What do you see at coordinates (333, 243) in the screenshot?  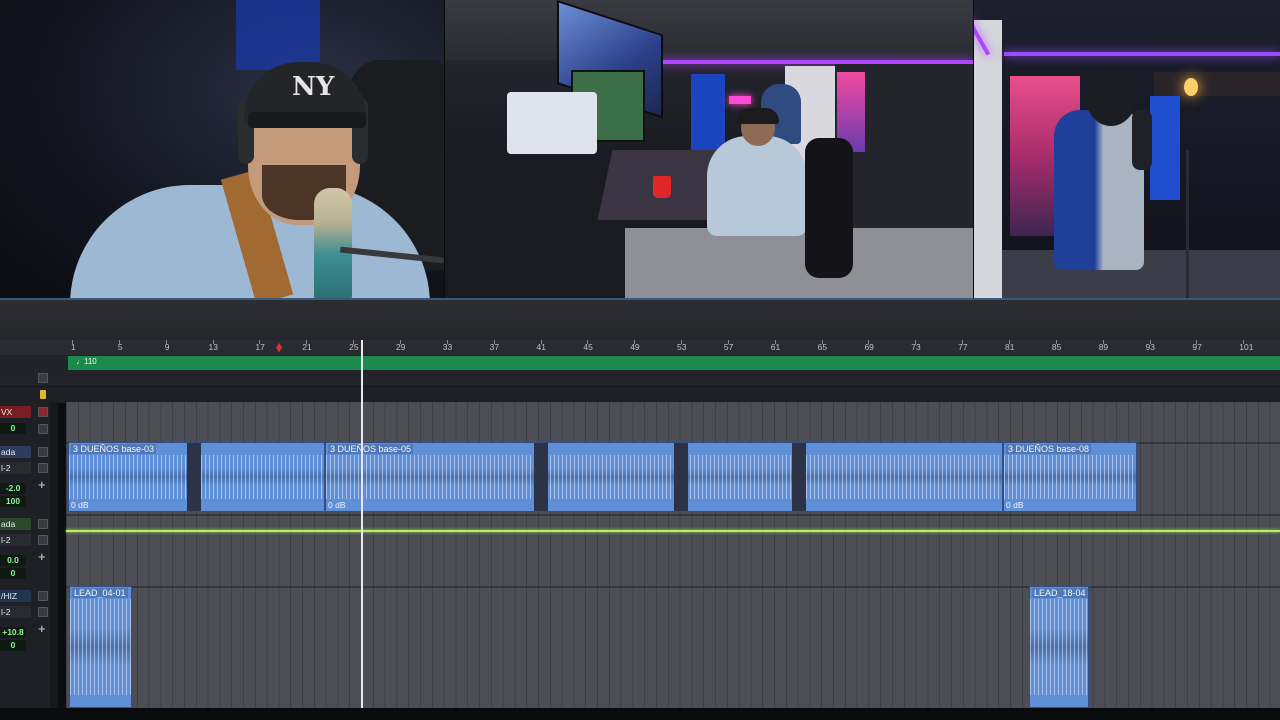 I see `condenser-microphone` at bounding box center [333, 243].